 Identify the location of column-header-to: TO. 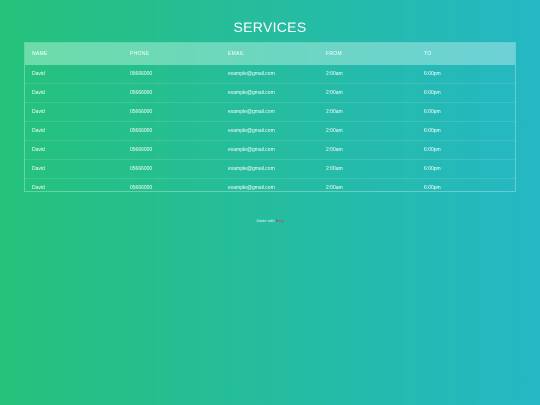
(466, 54).